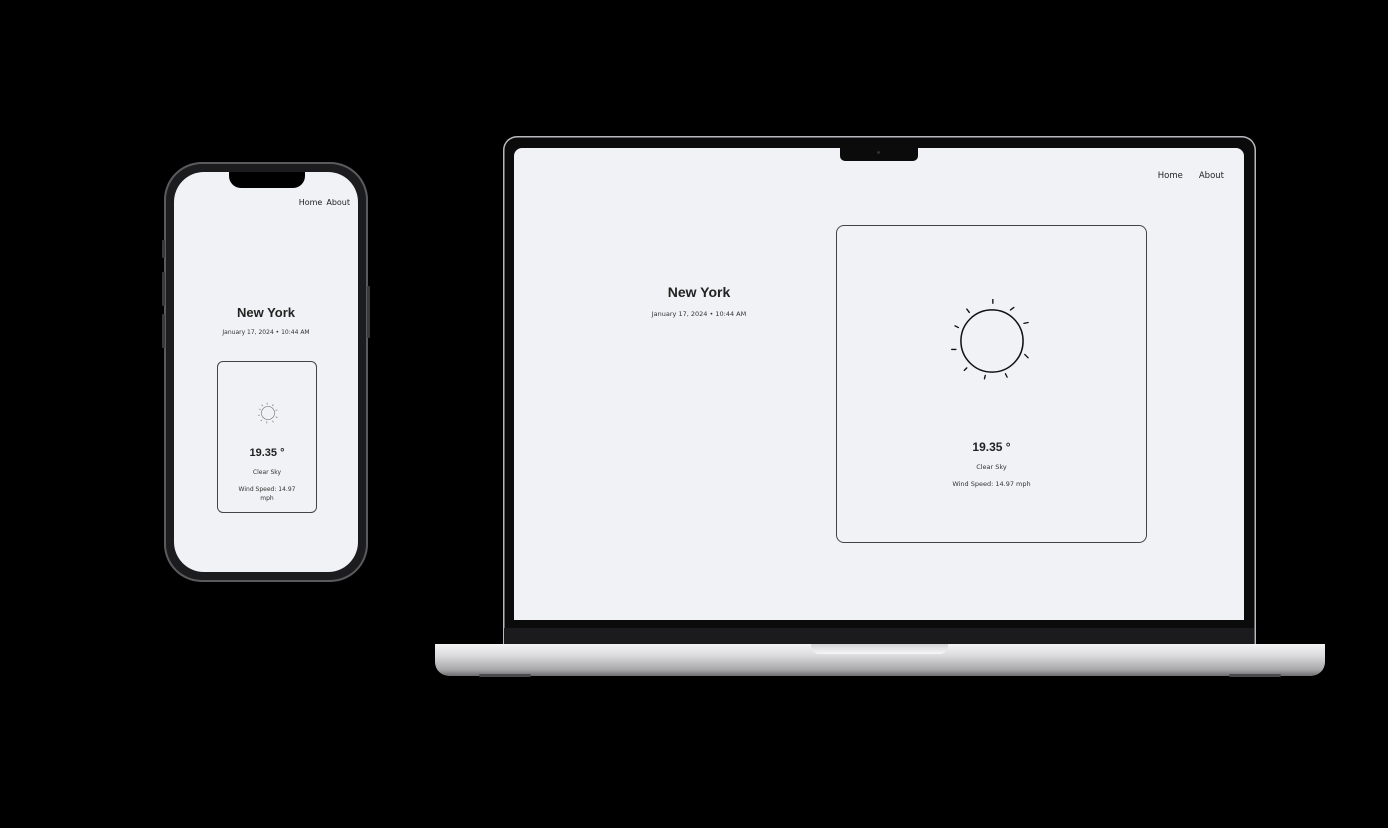 This screenshot has height=828, width=1388. Describe the element at coordinates (879, 649) in the screenshot. I see `laptop-hinge-notch` at that location.